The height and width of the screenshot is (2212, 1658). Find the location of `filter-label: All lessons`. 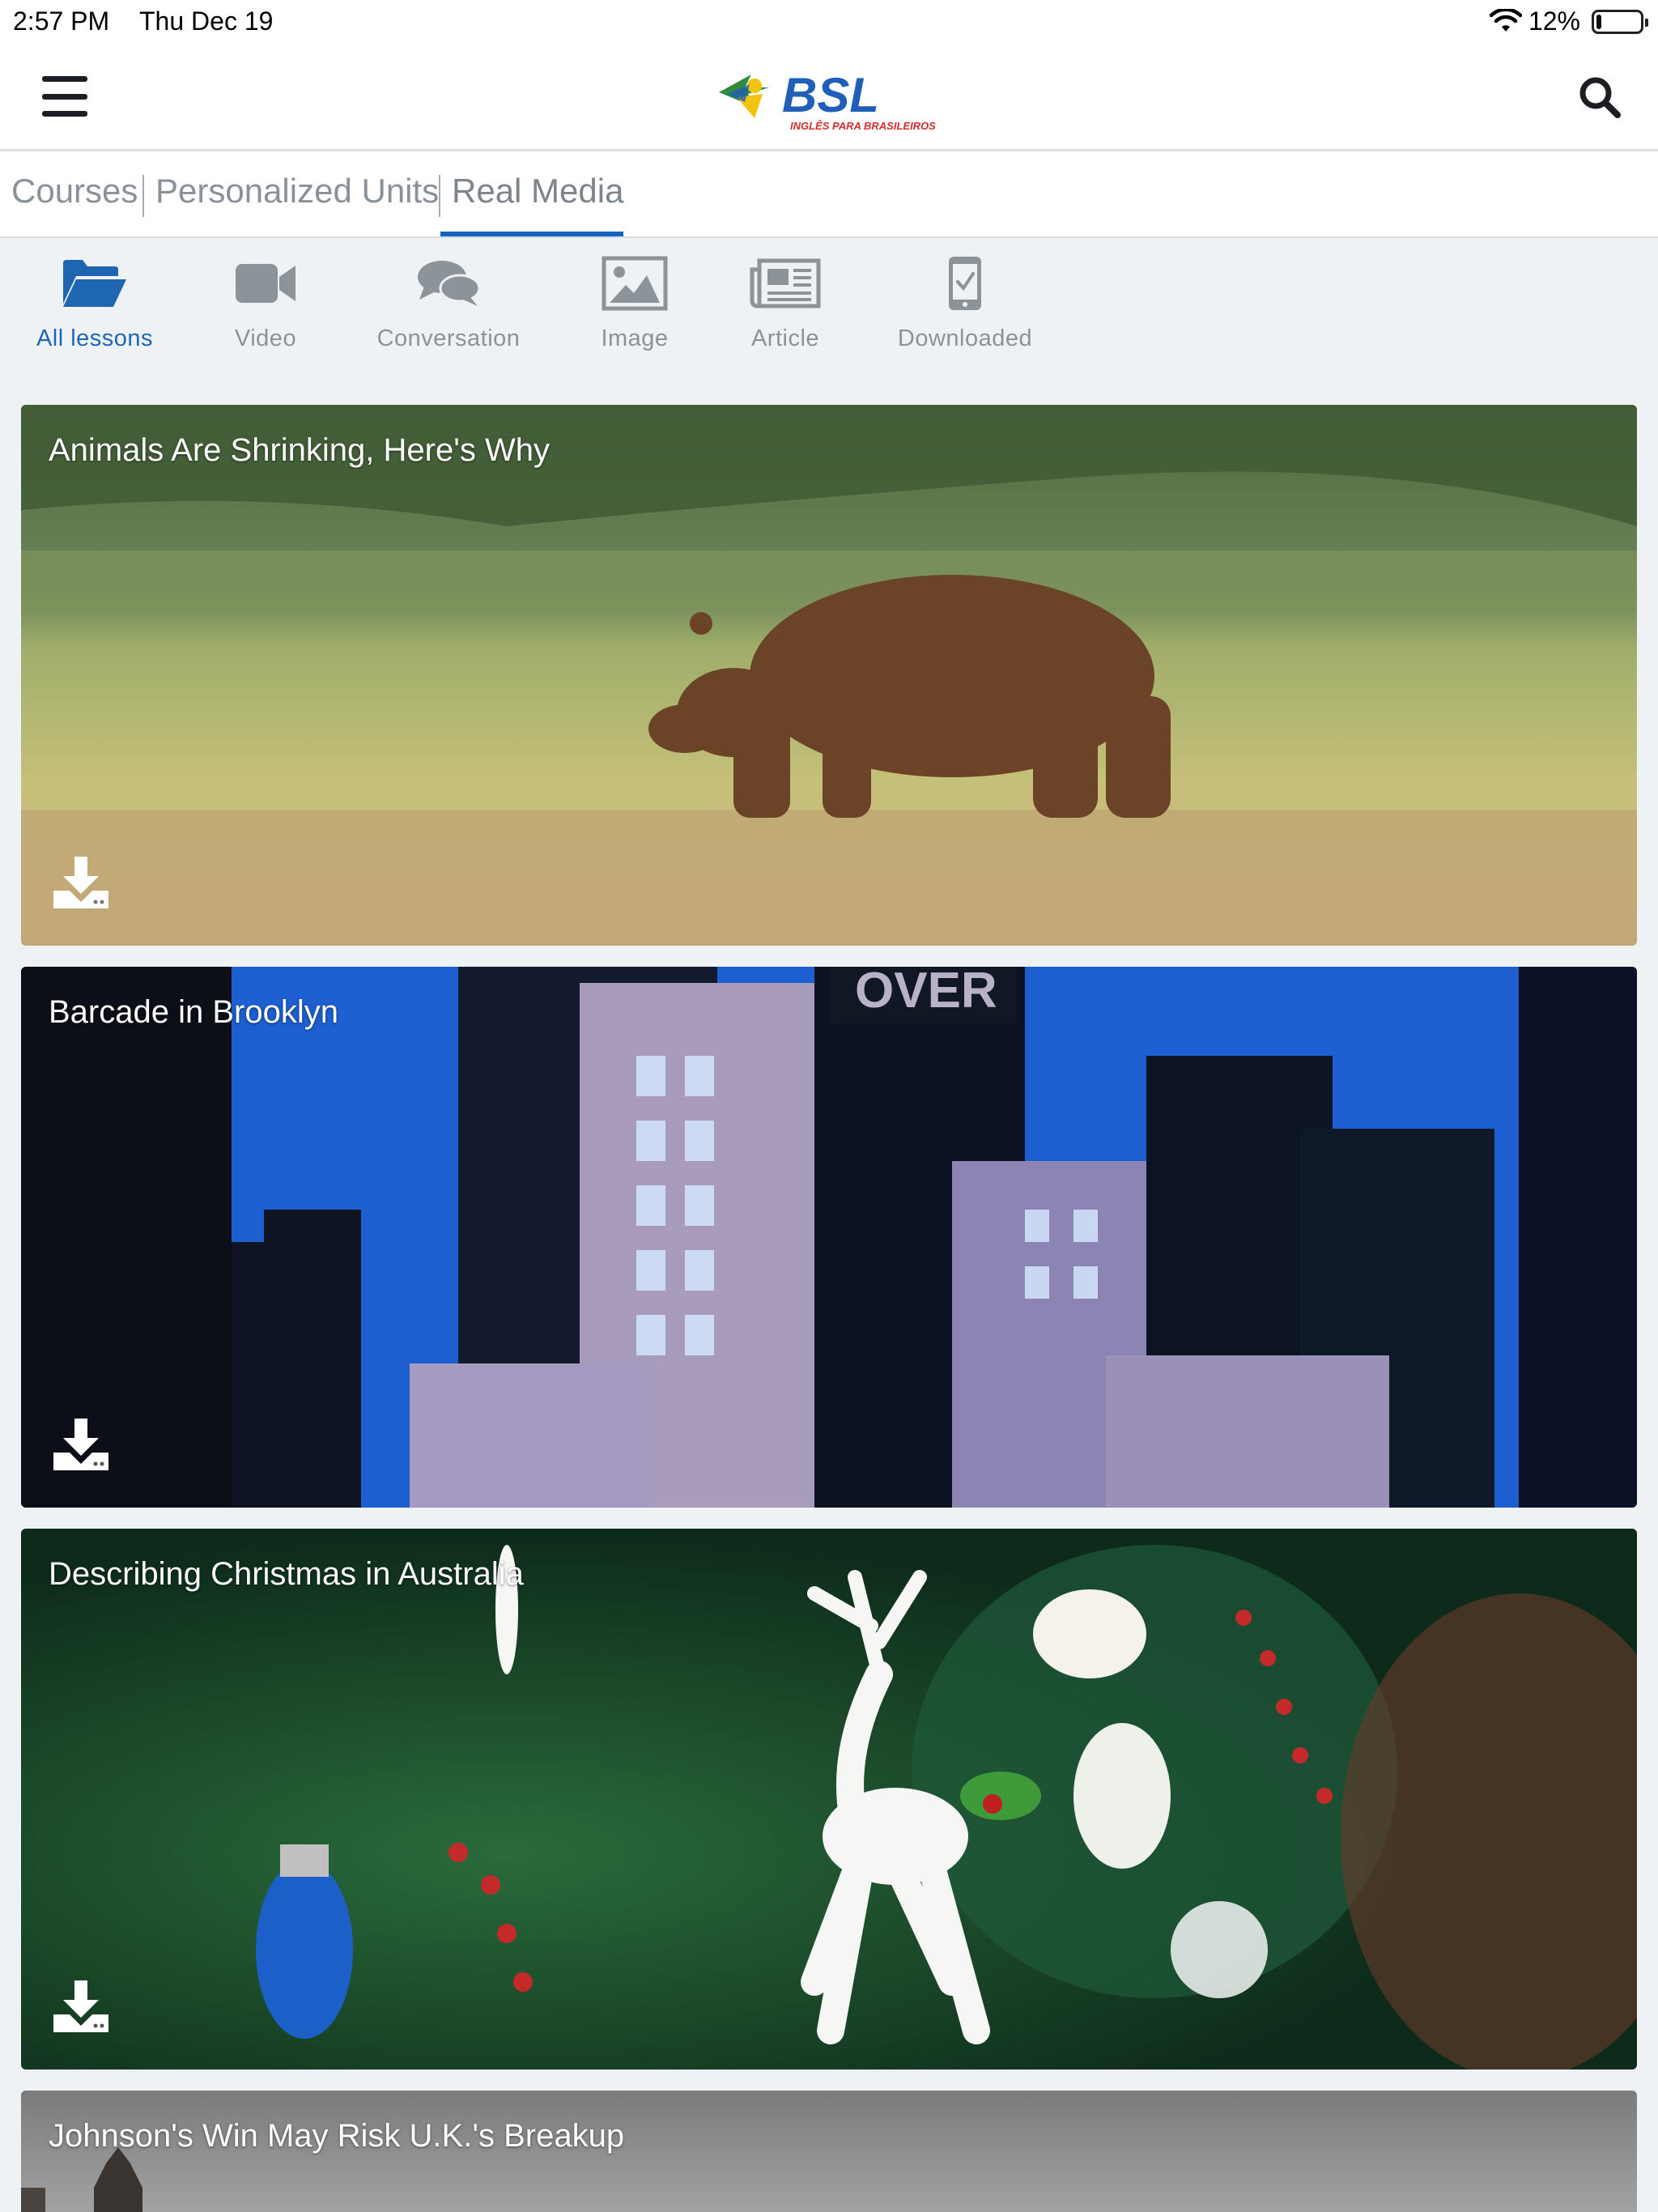

filter-label: All lessons is located at coordinates (95, 338).